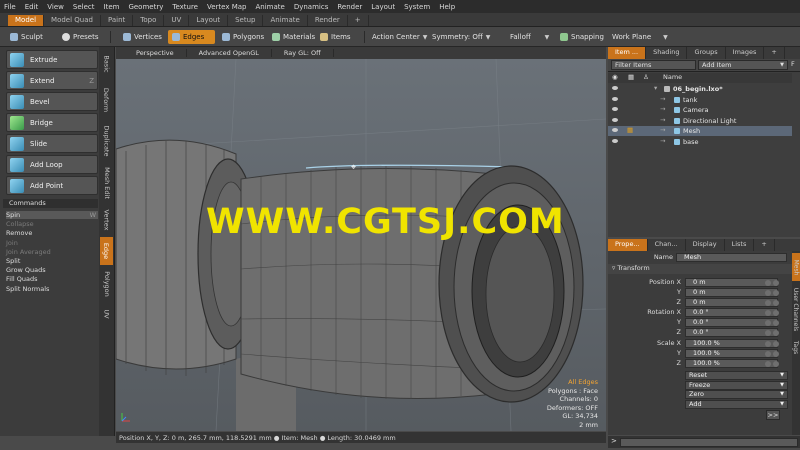 This screenshot has height=450, width=800. What do you see at coordinates (19, 233) in the screenshot?
I see `command-remove: Remove` at bounding box center [19, 233].